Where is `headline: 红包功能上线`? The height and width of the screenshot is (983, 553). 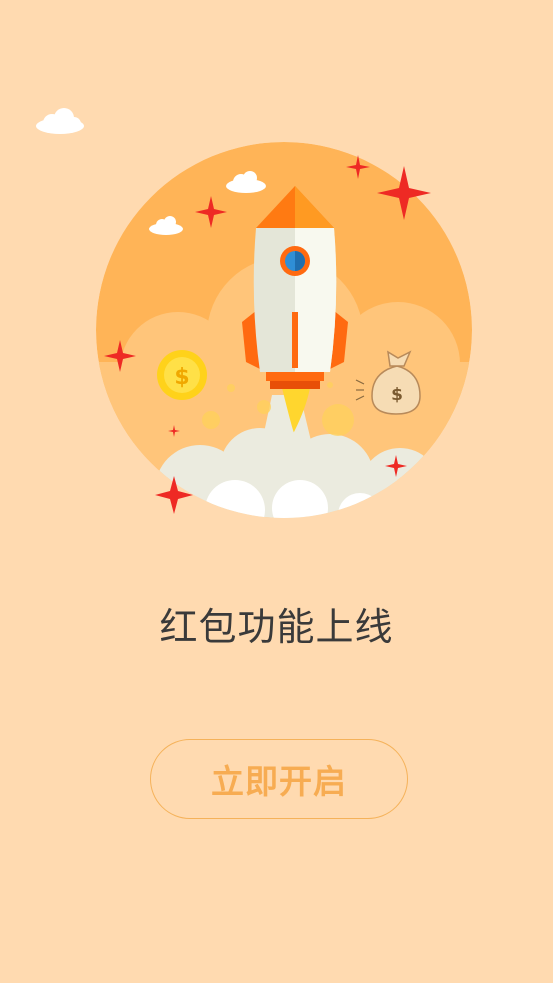
headline: 红包功能上线 is located at coordinates (276, 627).